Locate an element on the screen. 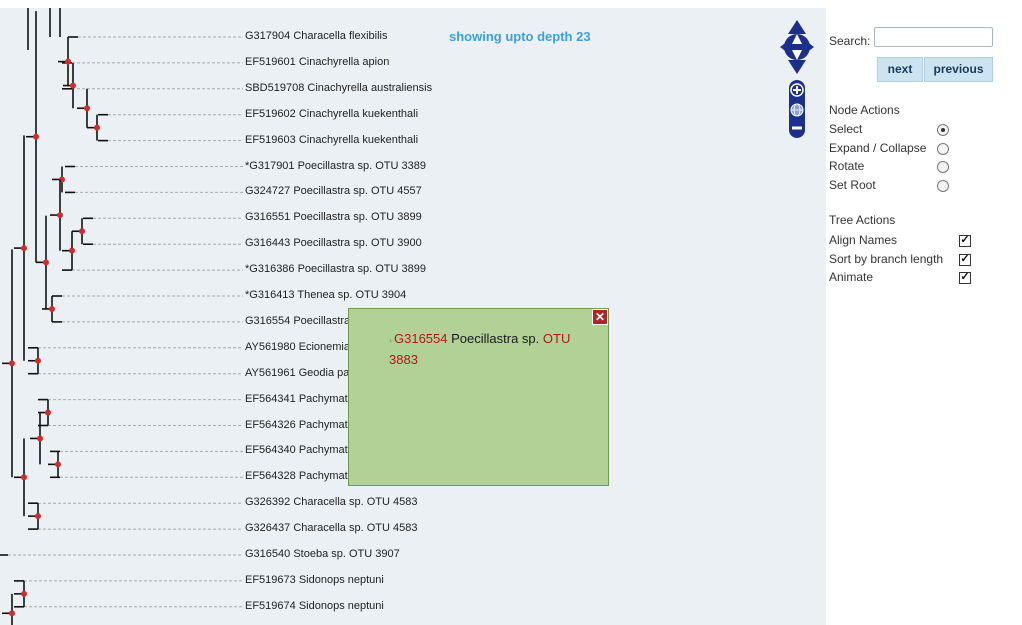 This screenshot has height=625, width=1022. leaf-label: EF564340 Pachymati is located at coordinates (297, 450).